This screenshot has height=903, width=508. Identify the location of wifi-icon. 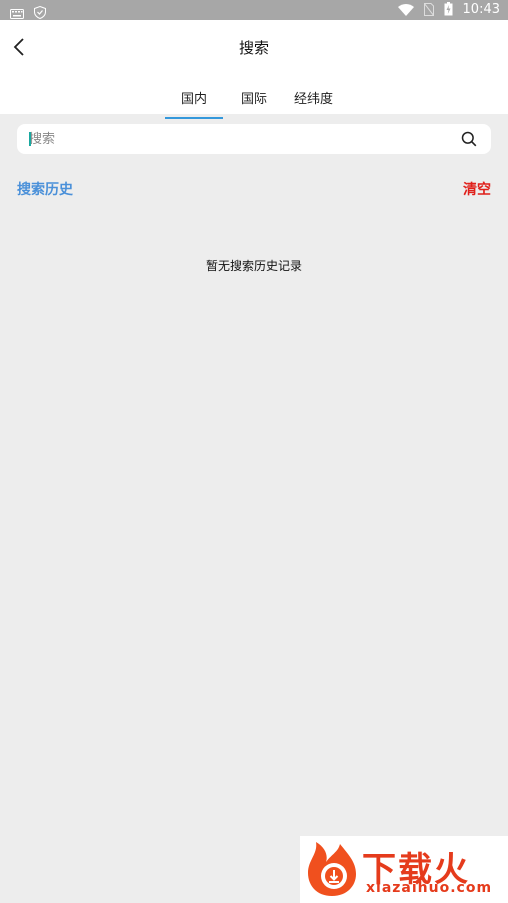
(405, 10).